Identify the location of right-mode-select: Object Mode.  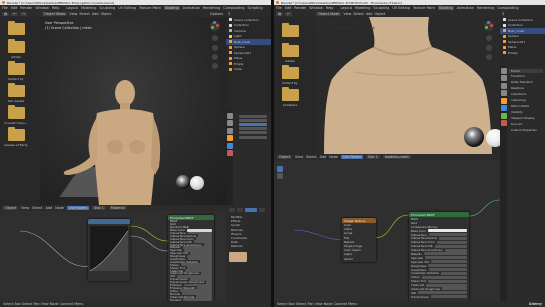
(329, 14).